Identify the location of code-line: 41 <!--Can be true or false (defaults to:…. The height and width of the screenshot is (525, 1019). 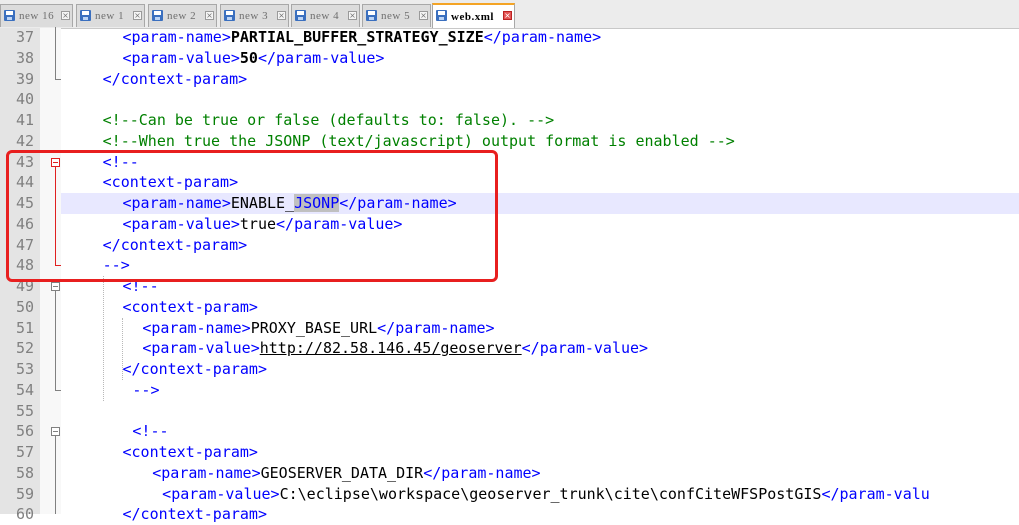
(509, 120).